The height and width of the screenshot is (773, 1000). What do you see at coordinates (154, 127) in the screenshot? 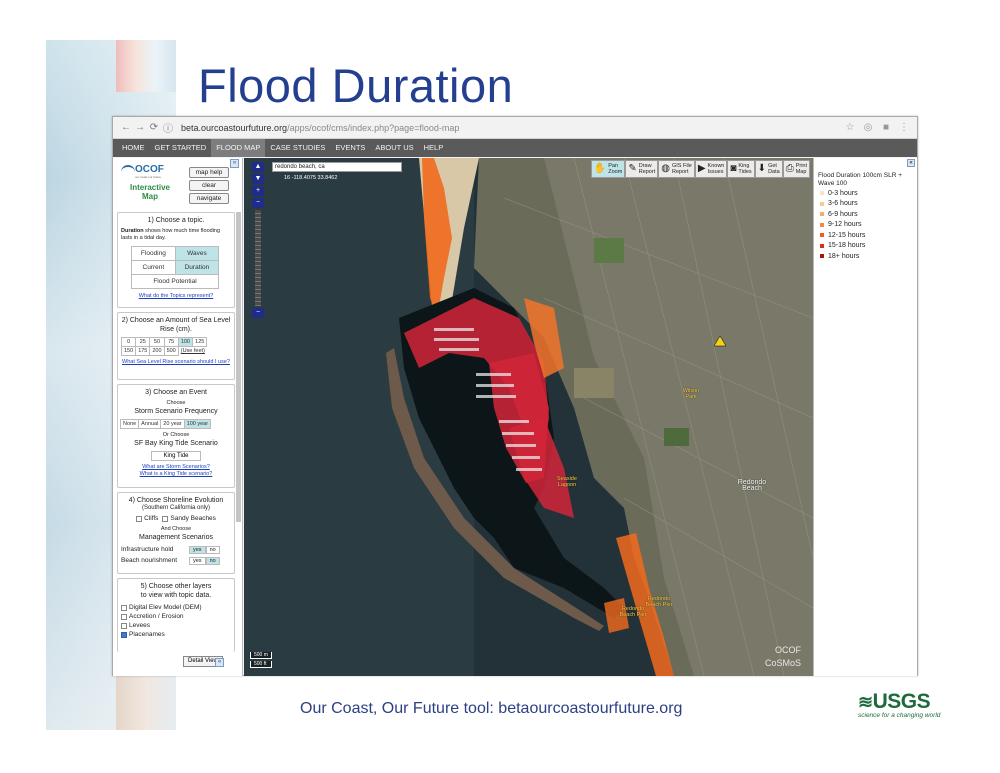
I see `reload-icon: ⟳` at bounding box center [154, 127].